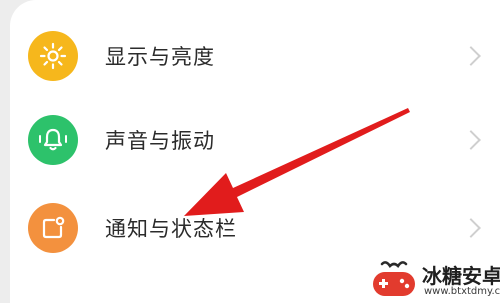  I want to click on watermark-title: 冰糖安卓网, so click(461, 276).